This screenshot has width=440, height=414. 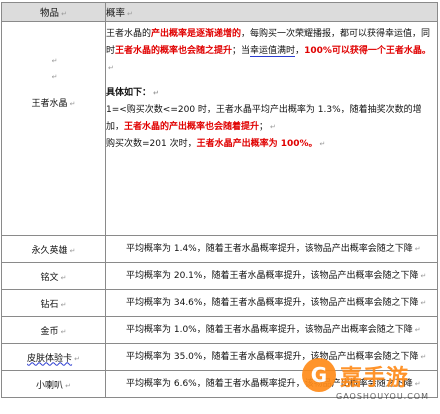 I want to click on item-desc-cell: 平均概率为 35.0%，随着王者水晶概率提升，该物品产出概率会随之下降 ↵, so click(x=271, y=357).